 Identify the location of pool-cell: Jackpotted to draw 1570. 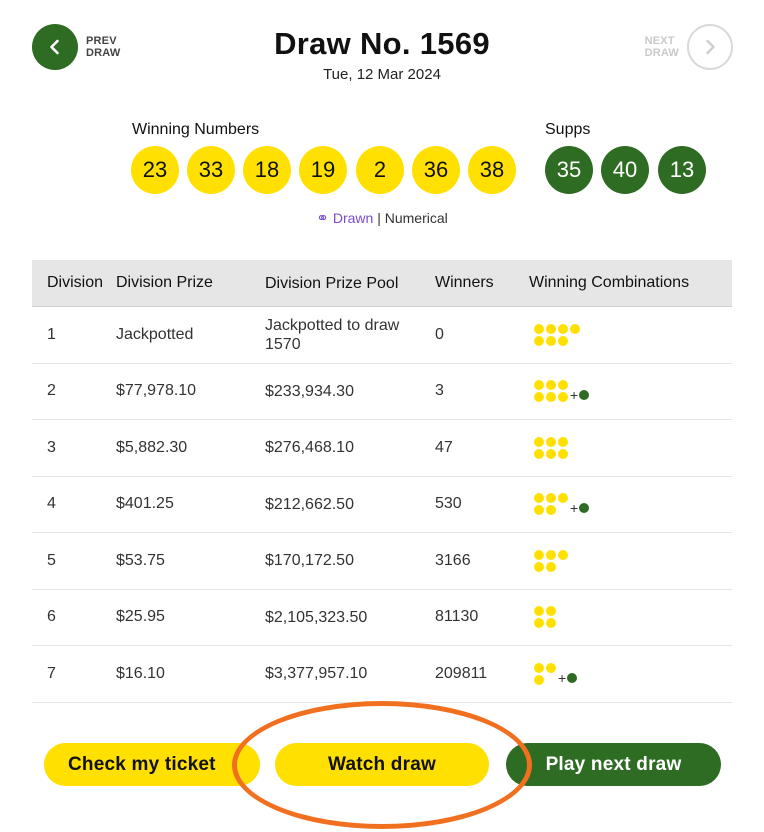
(332, 334).